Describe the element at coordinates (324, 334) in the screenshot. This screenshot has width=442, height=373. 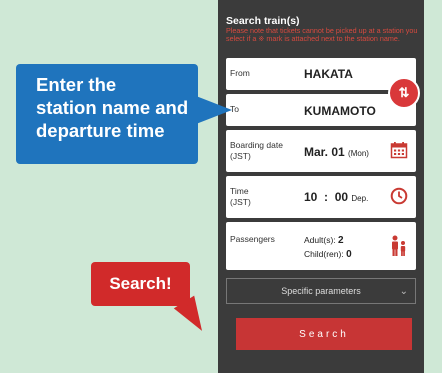
I see `search-button: Search` at that location.